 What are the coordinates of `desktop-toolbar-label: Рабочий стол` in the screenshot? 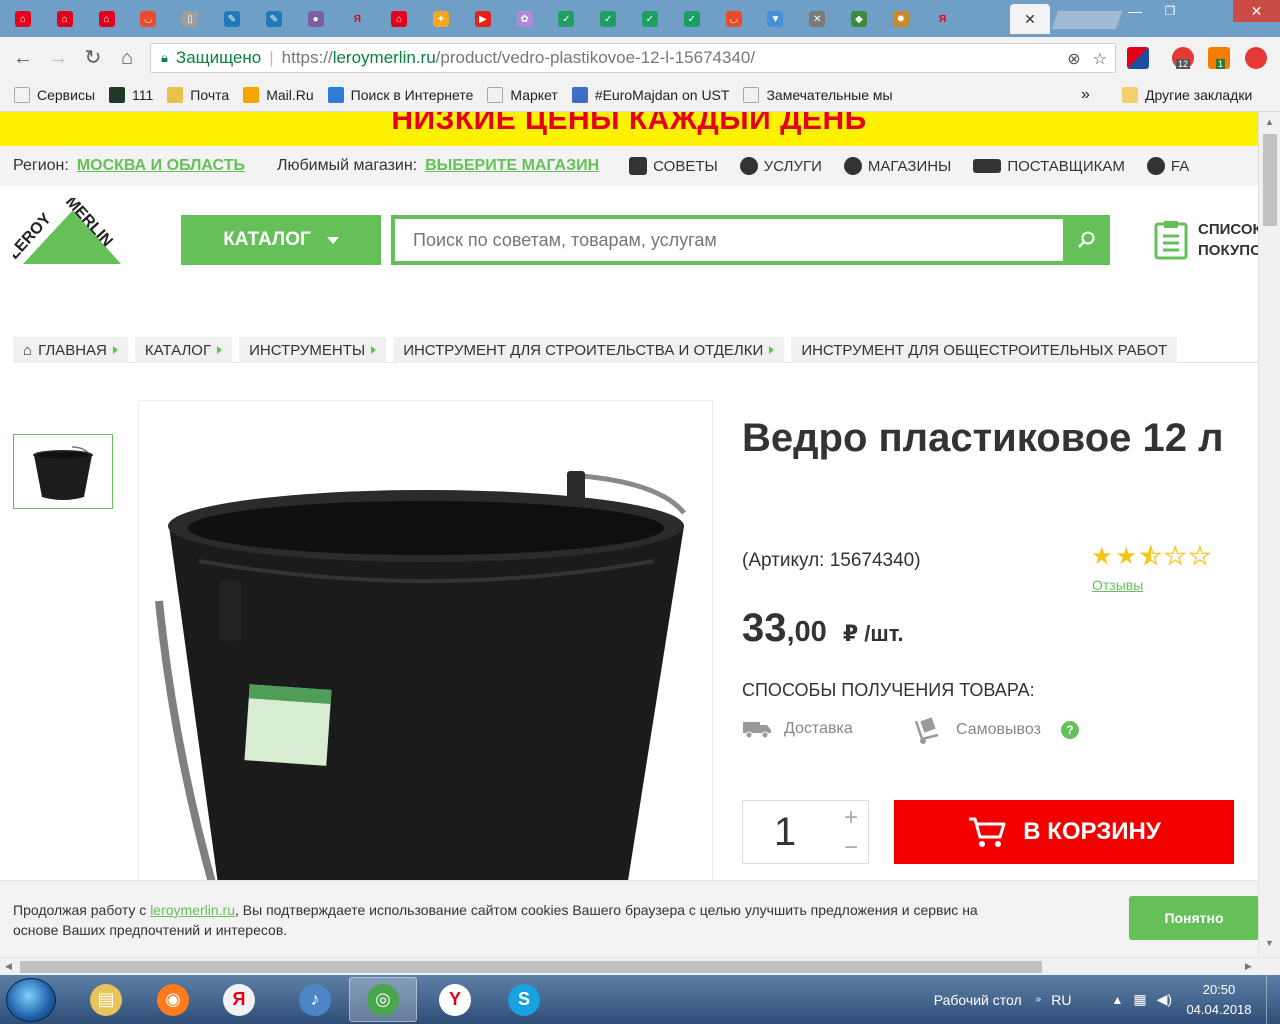 It's located at (978, 1000).